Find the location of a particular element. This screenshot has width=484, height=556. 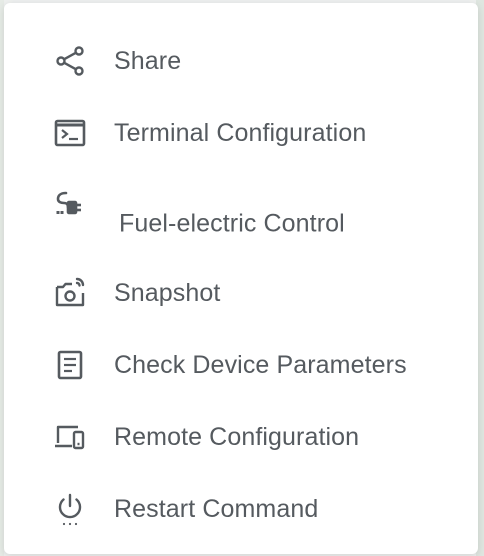

menu-item-snapshot: Snapshot is located at coordinates (241, 293).